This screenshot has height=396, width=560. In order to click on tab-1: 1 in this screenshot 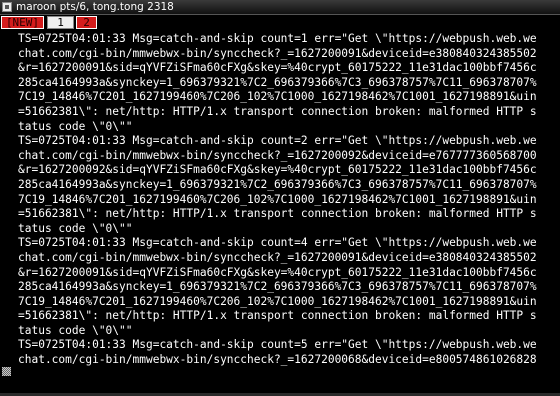, I will do `click(60, 22)`.